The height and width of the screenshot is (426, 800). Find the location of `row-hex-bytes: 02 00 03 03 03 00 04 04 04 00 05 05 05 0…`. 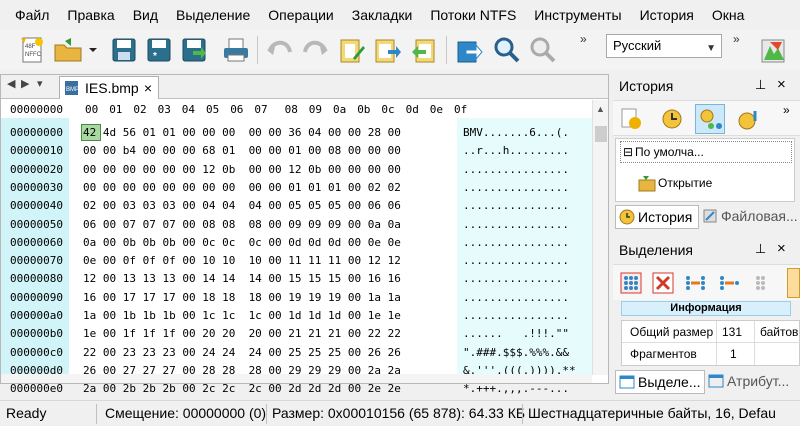

row-hex-bytes: 02 00 03 03 03 00 04 04 04 00 05 05 05 0… is located at coordinates (242, 206).